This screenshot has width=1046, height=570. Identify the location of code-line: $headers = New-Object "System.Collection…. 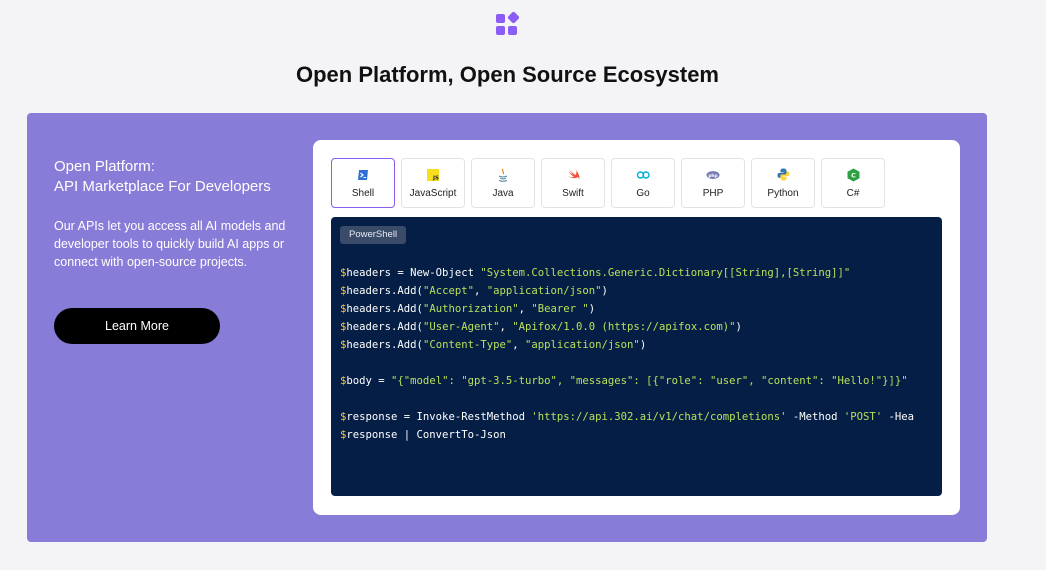
(641, 273).